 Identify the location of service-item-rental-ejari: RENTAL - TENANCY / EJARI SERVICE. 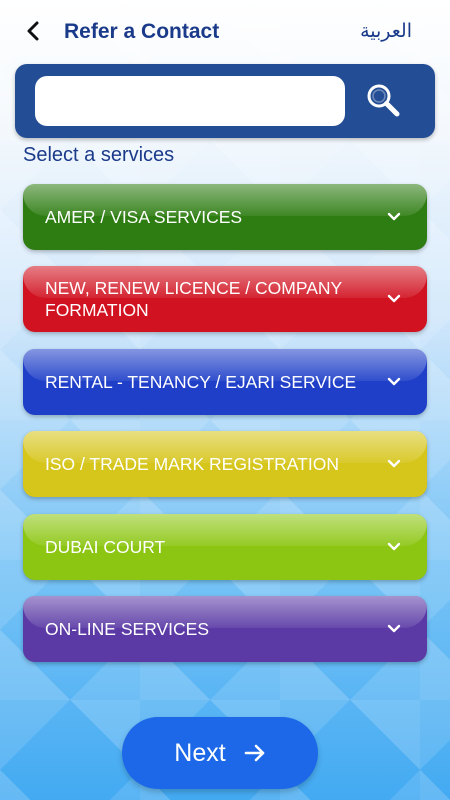
(225, 382).